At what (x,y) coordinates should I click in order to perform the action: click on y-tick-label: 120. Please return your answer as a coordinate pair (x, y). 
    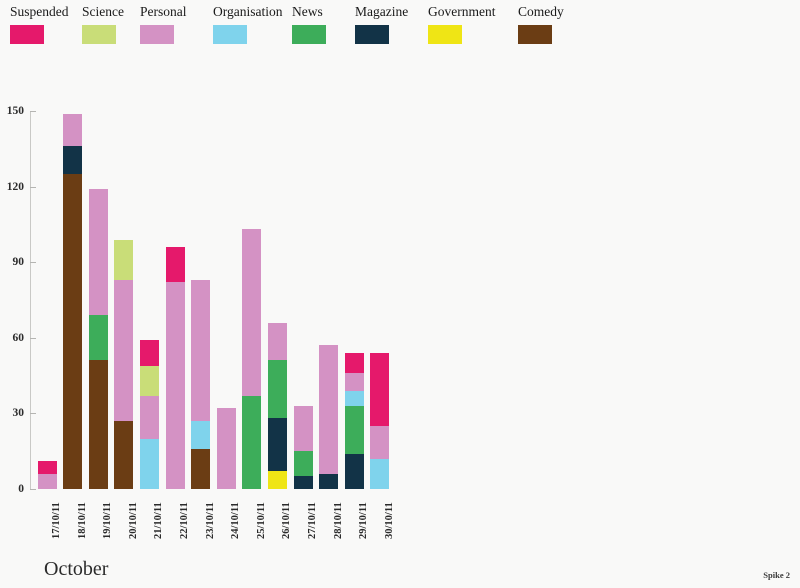
    Looking at the image, I should click on (15, 186).